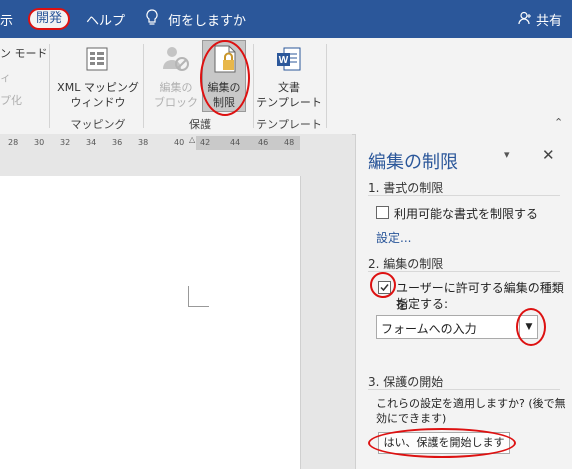 This screenshot has height=469, width=572. Describe the element at coordinates (65, 142) in the screenshot. I see `ruler-tick: 32` at that location.